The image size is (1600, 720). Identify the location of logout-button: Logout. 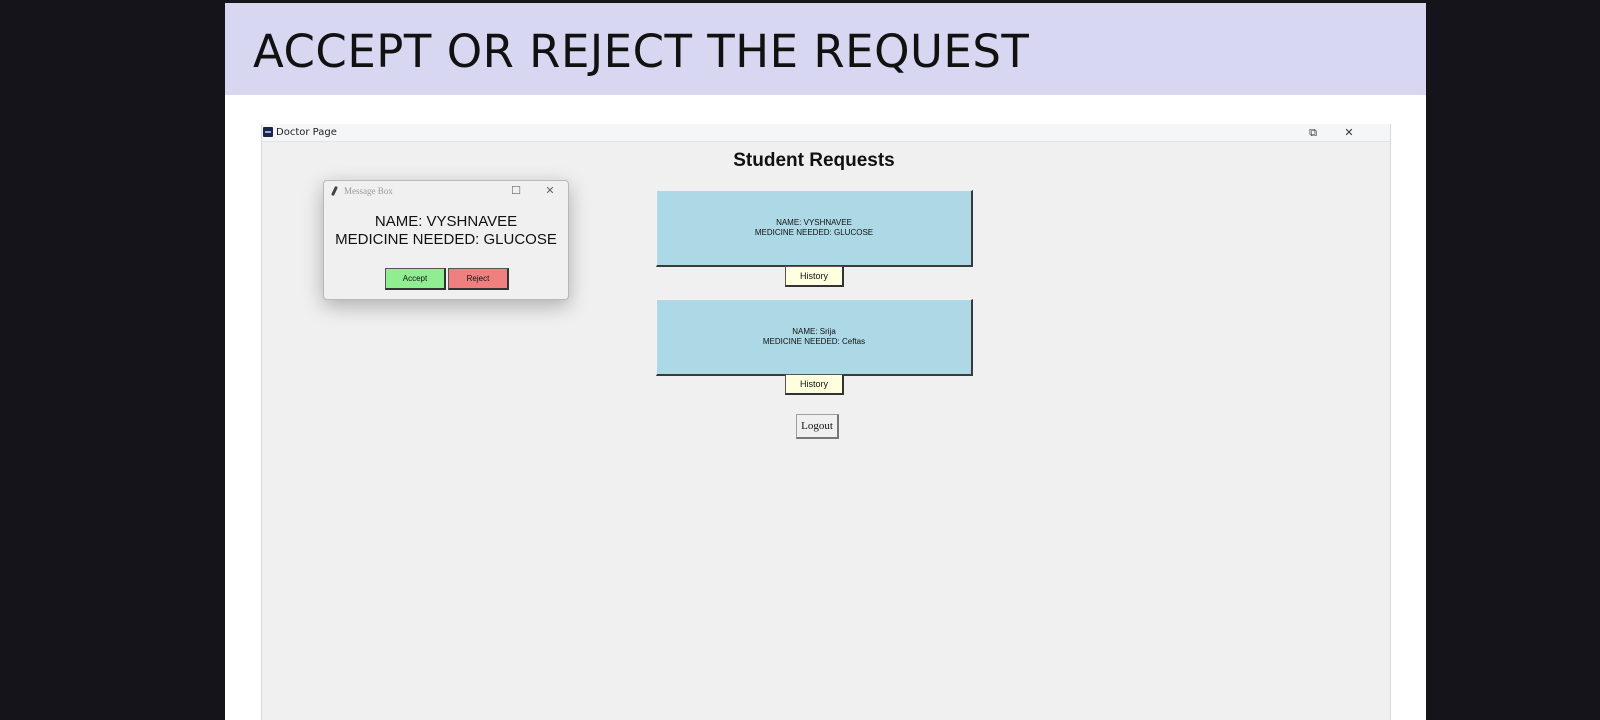
(817, 426).